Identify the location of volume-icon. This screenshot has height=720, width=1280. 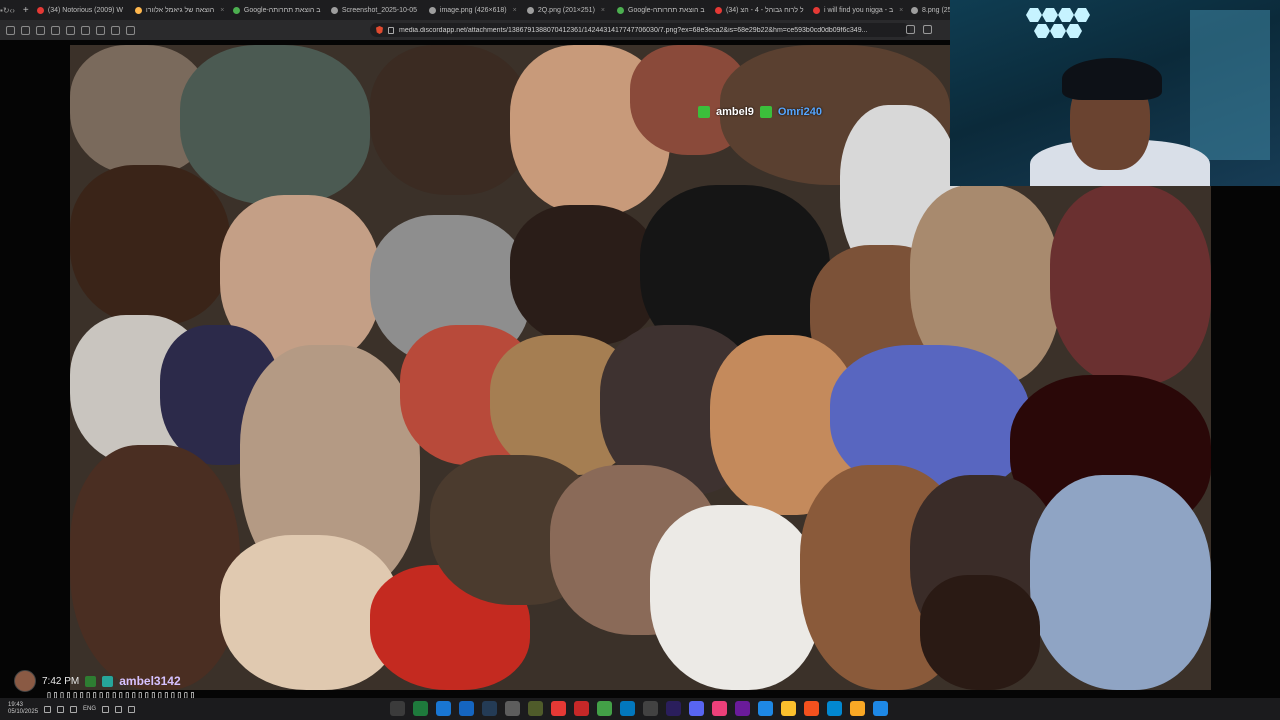
(61, 709).